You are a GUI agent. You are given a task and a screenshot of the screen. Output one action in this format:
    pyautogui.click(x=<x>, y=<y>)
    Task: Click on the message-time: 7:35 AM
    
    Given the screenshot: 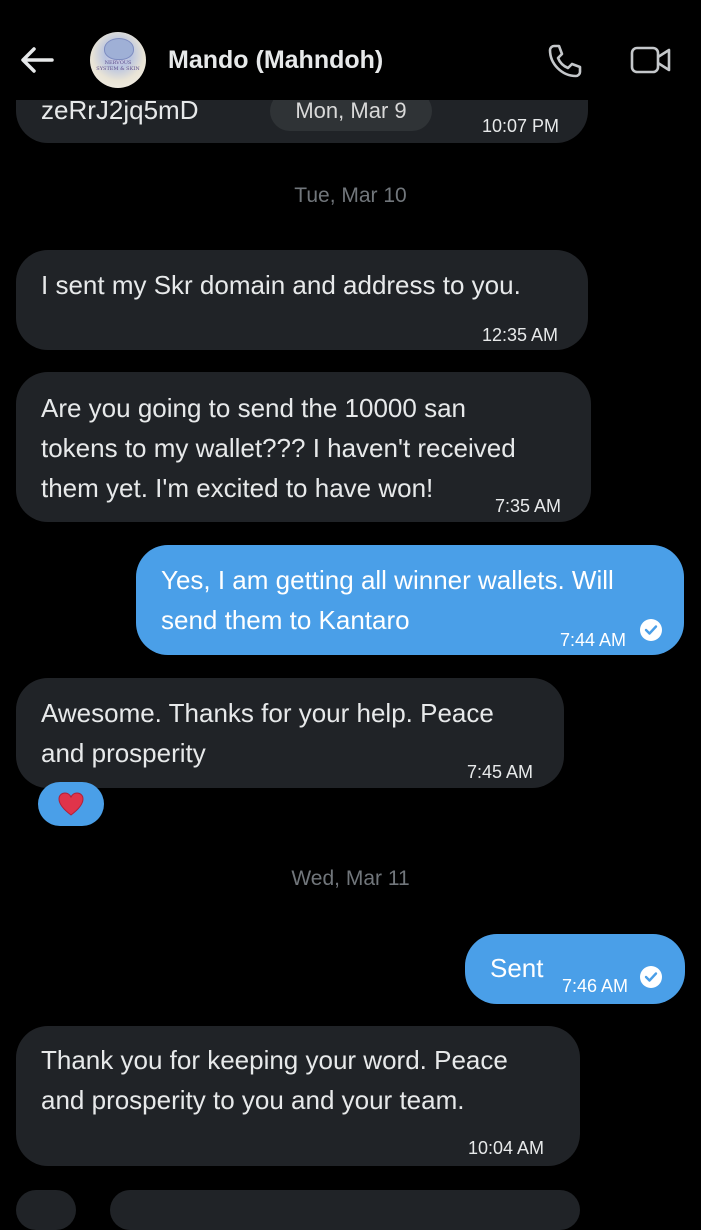 What is the action you would take?
    pyautogui.click(x=528, y=506)
    